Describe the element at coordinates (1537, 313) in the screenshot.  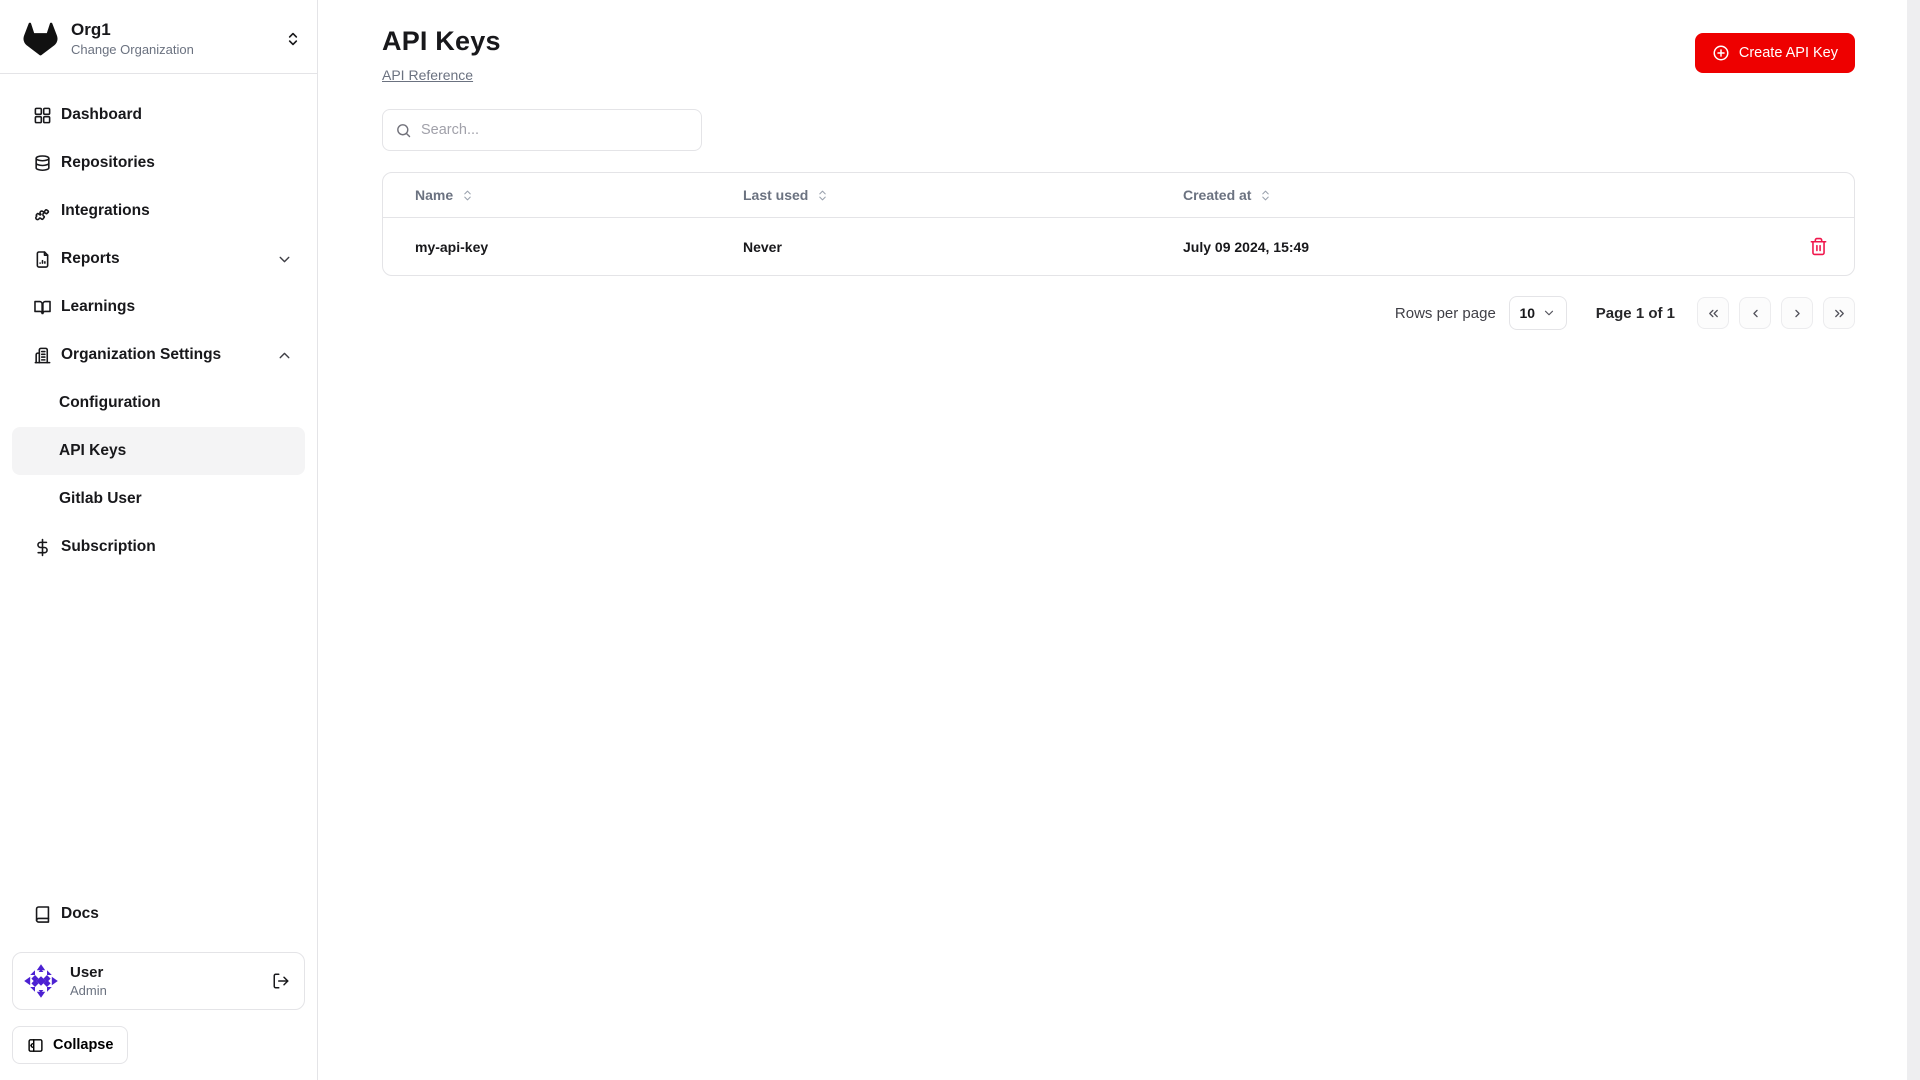
I see `rows-per-page-select: 10` at that location.